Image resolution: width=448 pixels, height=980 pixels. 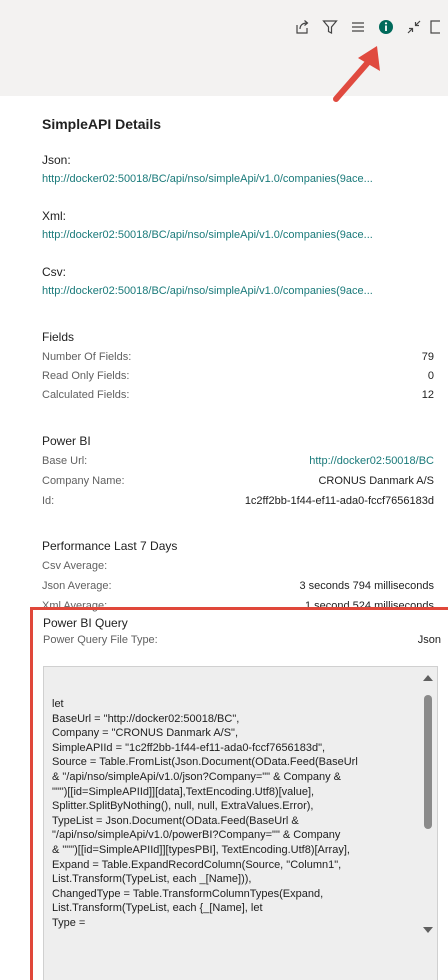 I want to click on share-icon, so click(x=302, y=27).